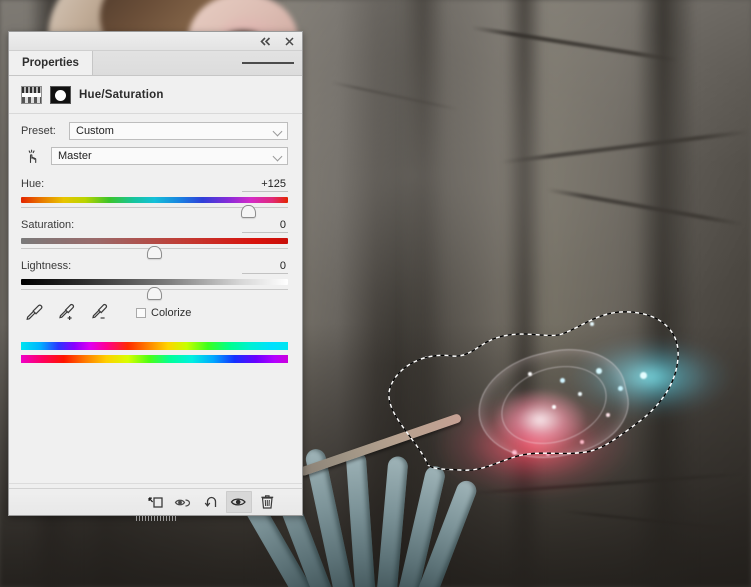 This screenshot has height=587, width=751. I want to click on colorize-label: Colorize, so click(171, 313).